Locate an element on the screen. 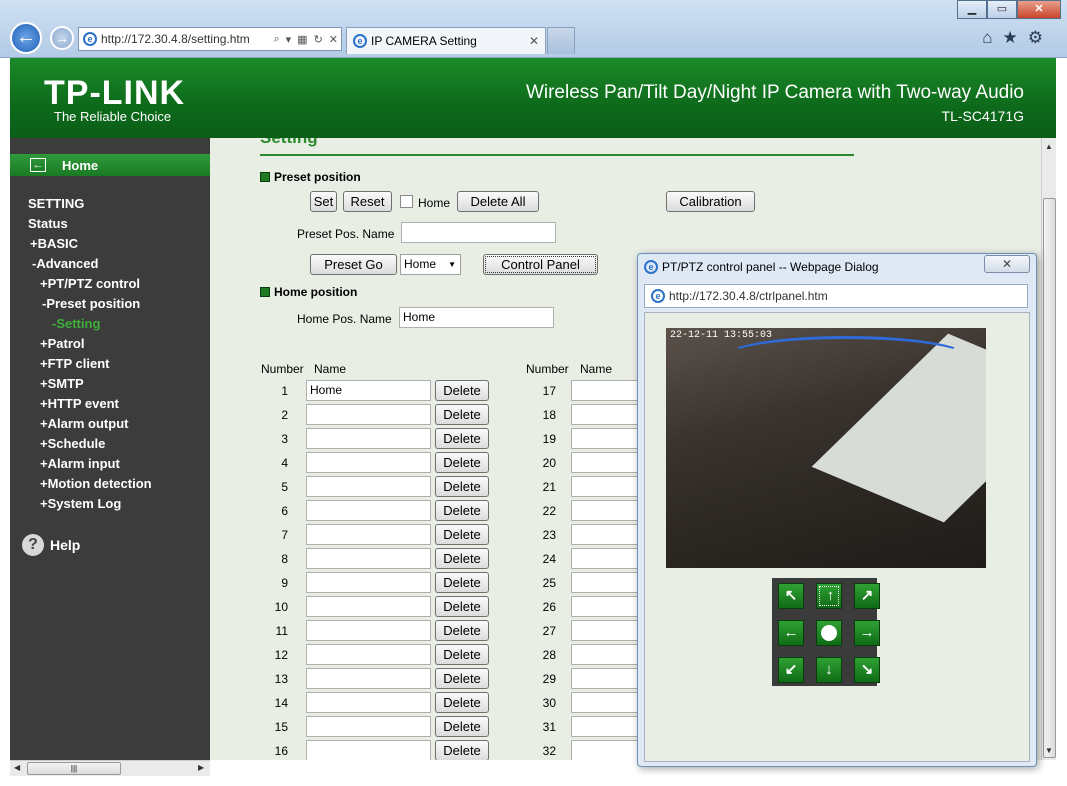  ptz-down-left-button: ↙ is located at coordinates (791, 670).